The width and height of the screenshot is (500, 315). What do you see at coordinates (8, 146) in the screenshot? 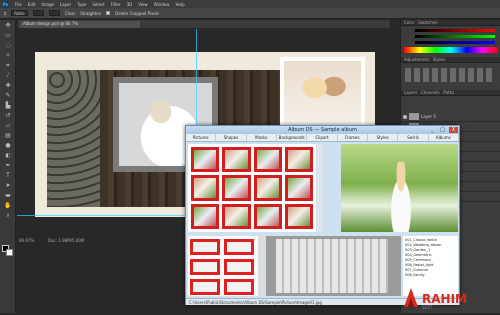
I see `blur-icon: ●` at bounding box center [8, 146].